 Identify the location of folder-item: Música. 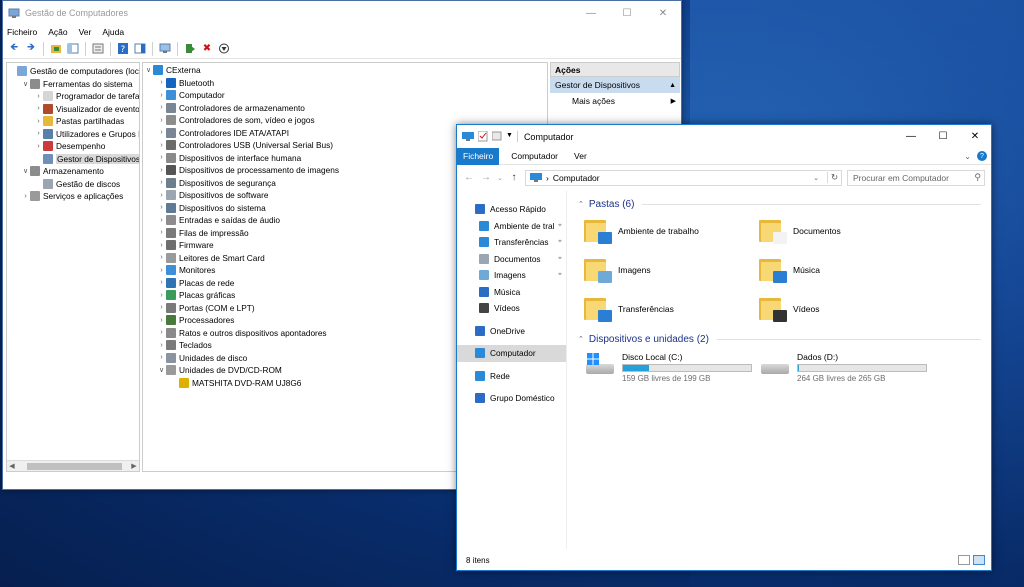
(846, 269).